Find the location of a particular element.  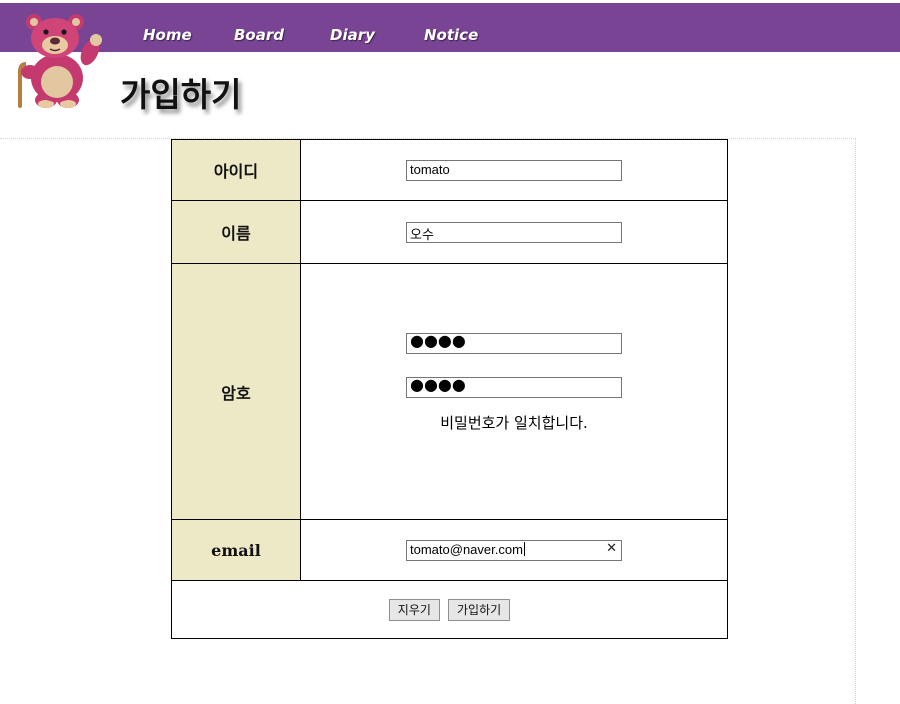

name-input: 오수 is located at coordinates (514, 232).